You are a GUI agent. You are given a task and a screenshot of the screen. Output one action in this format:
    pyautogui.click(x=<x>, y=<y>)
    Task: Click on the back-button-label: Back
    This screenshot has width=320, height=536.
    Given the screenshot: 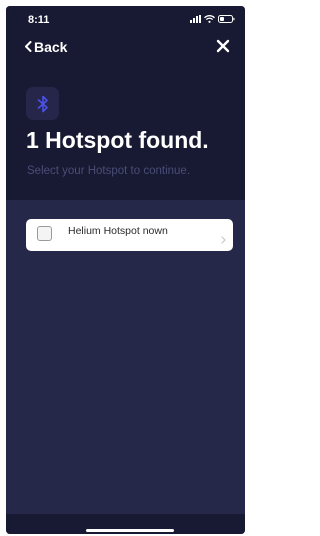 What is the action you would take?
    pyautogui.click(x=51, y=47)
    